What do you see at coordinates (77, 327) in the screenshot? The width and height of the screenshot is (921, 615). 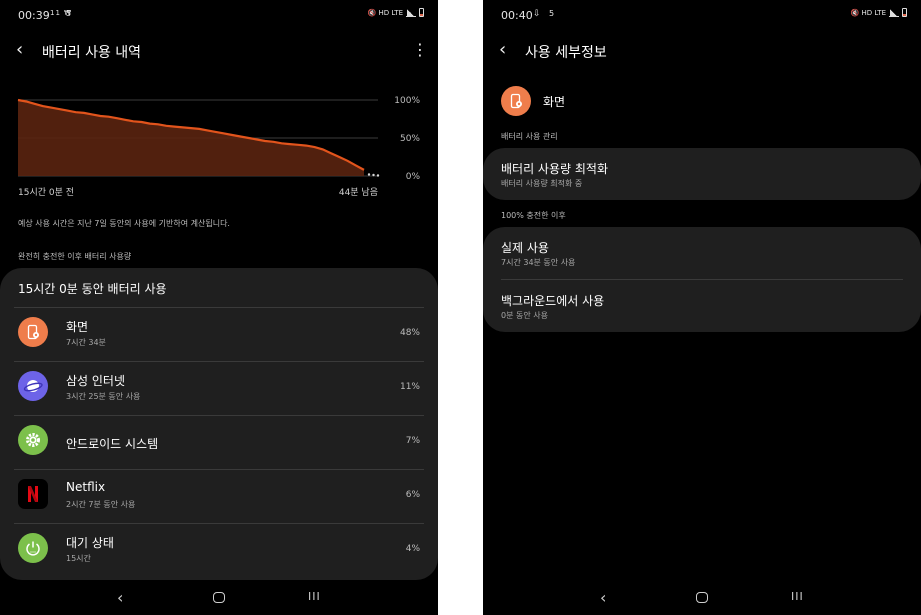 I see `app-name: 화면` at bounding box center [77, 327].